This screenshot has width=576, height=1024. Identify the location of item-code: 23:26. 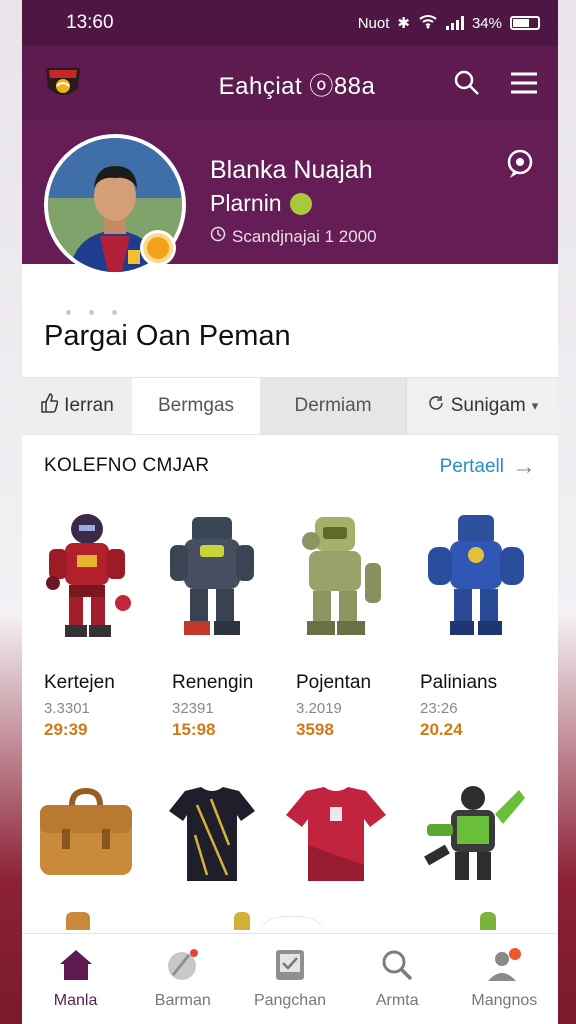
(439, 708).